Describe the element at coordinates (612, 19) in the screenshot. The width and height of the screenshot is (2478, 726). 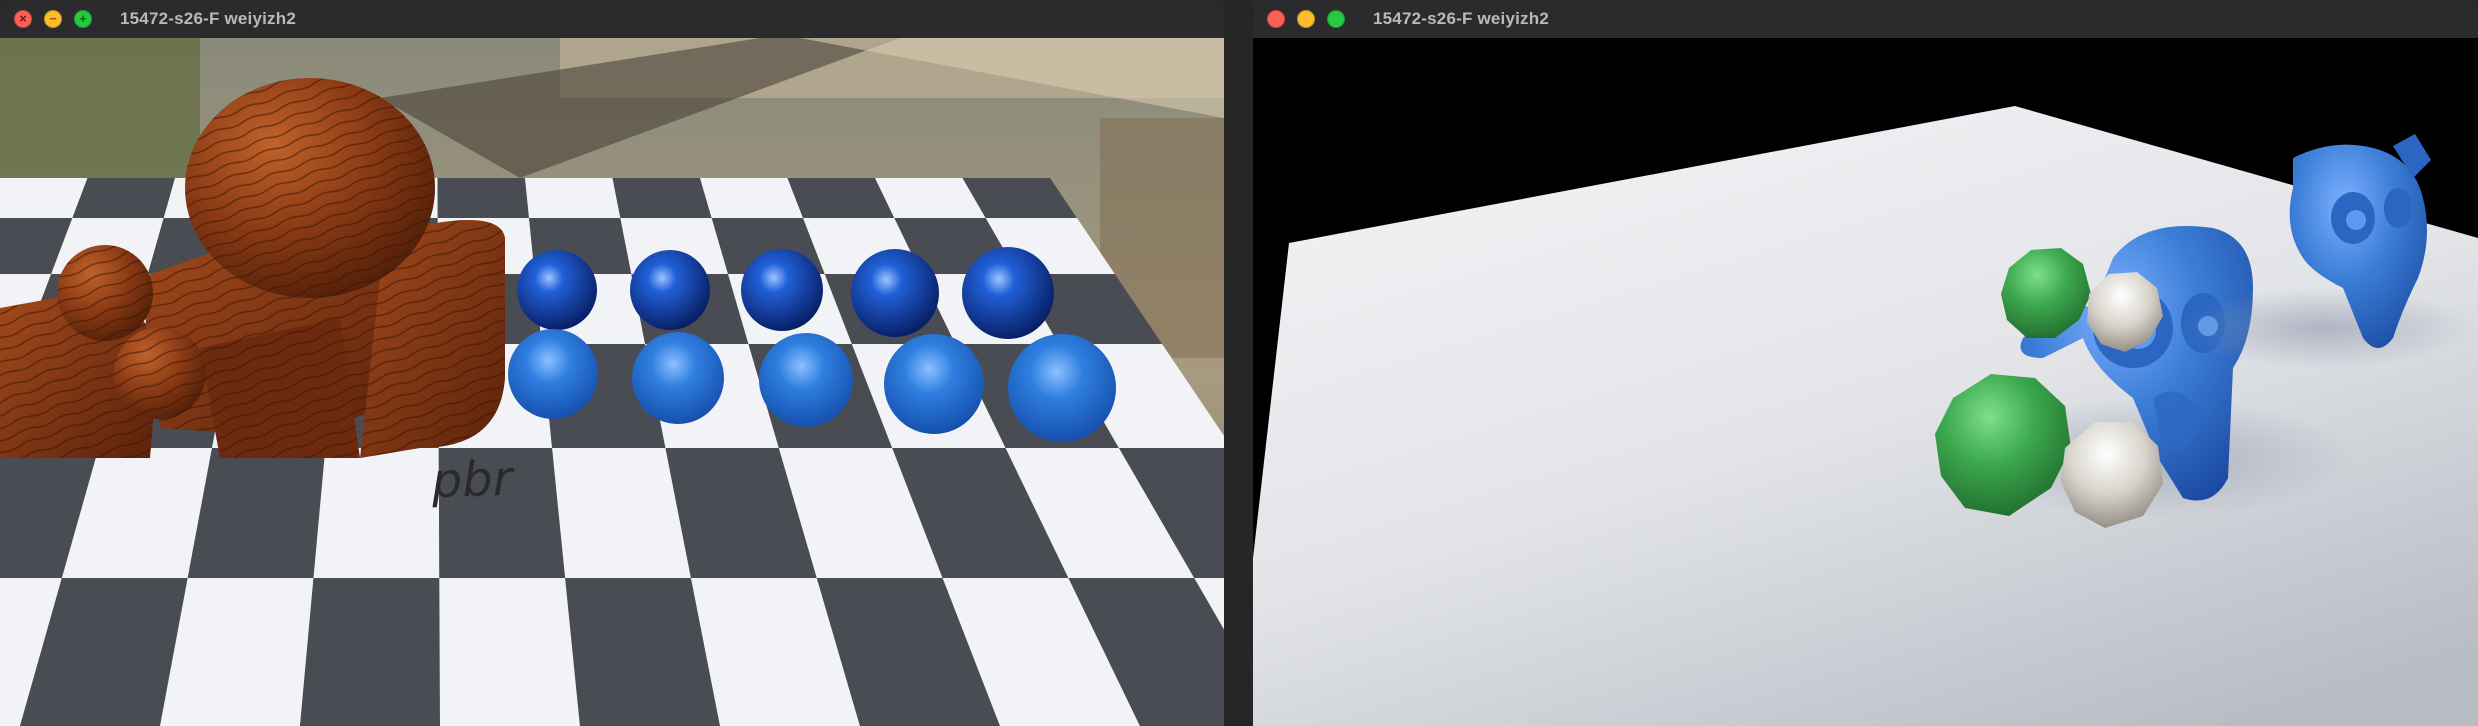
I see `titlebar-left: × − + 15472-s26-F weiyizh2` at that location.